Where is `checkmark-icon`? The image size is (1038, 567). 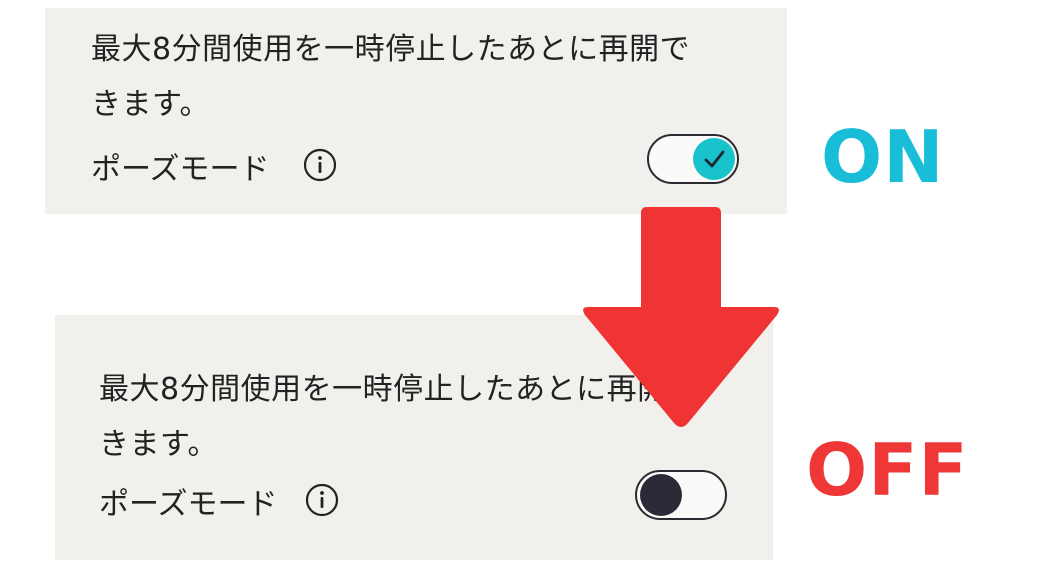
checkmark-icon is located at coordinates (714, 159).